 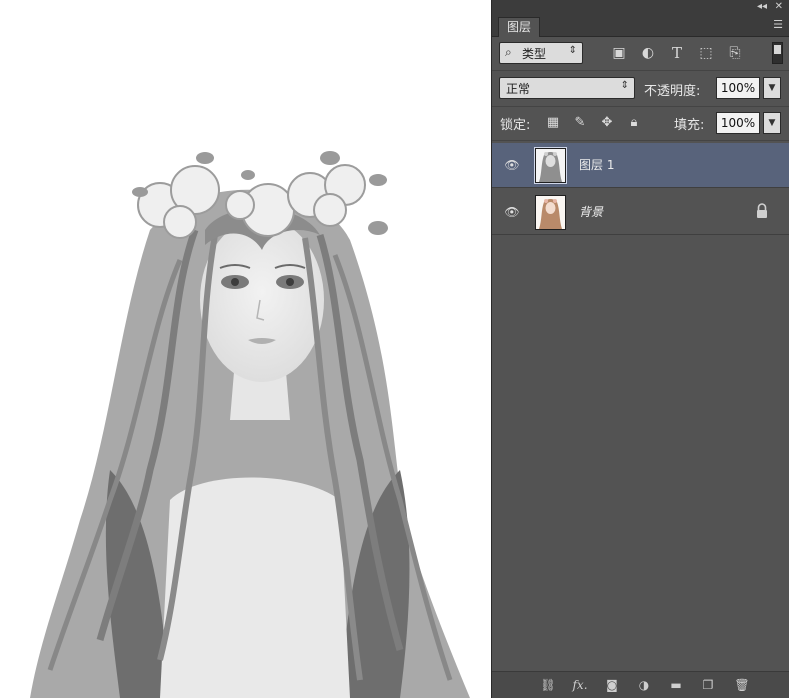 I want to click on type-filter-icon: T, so click(x=677, y=53).